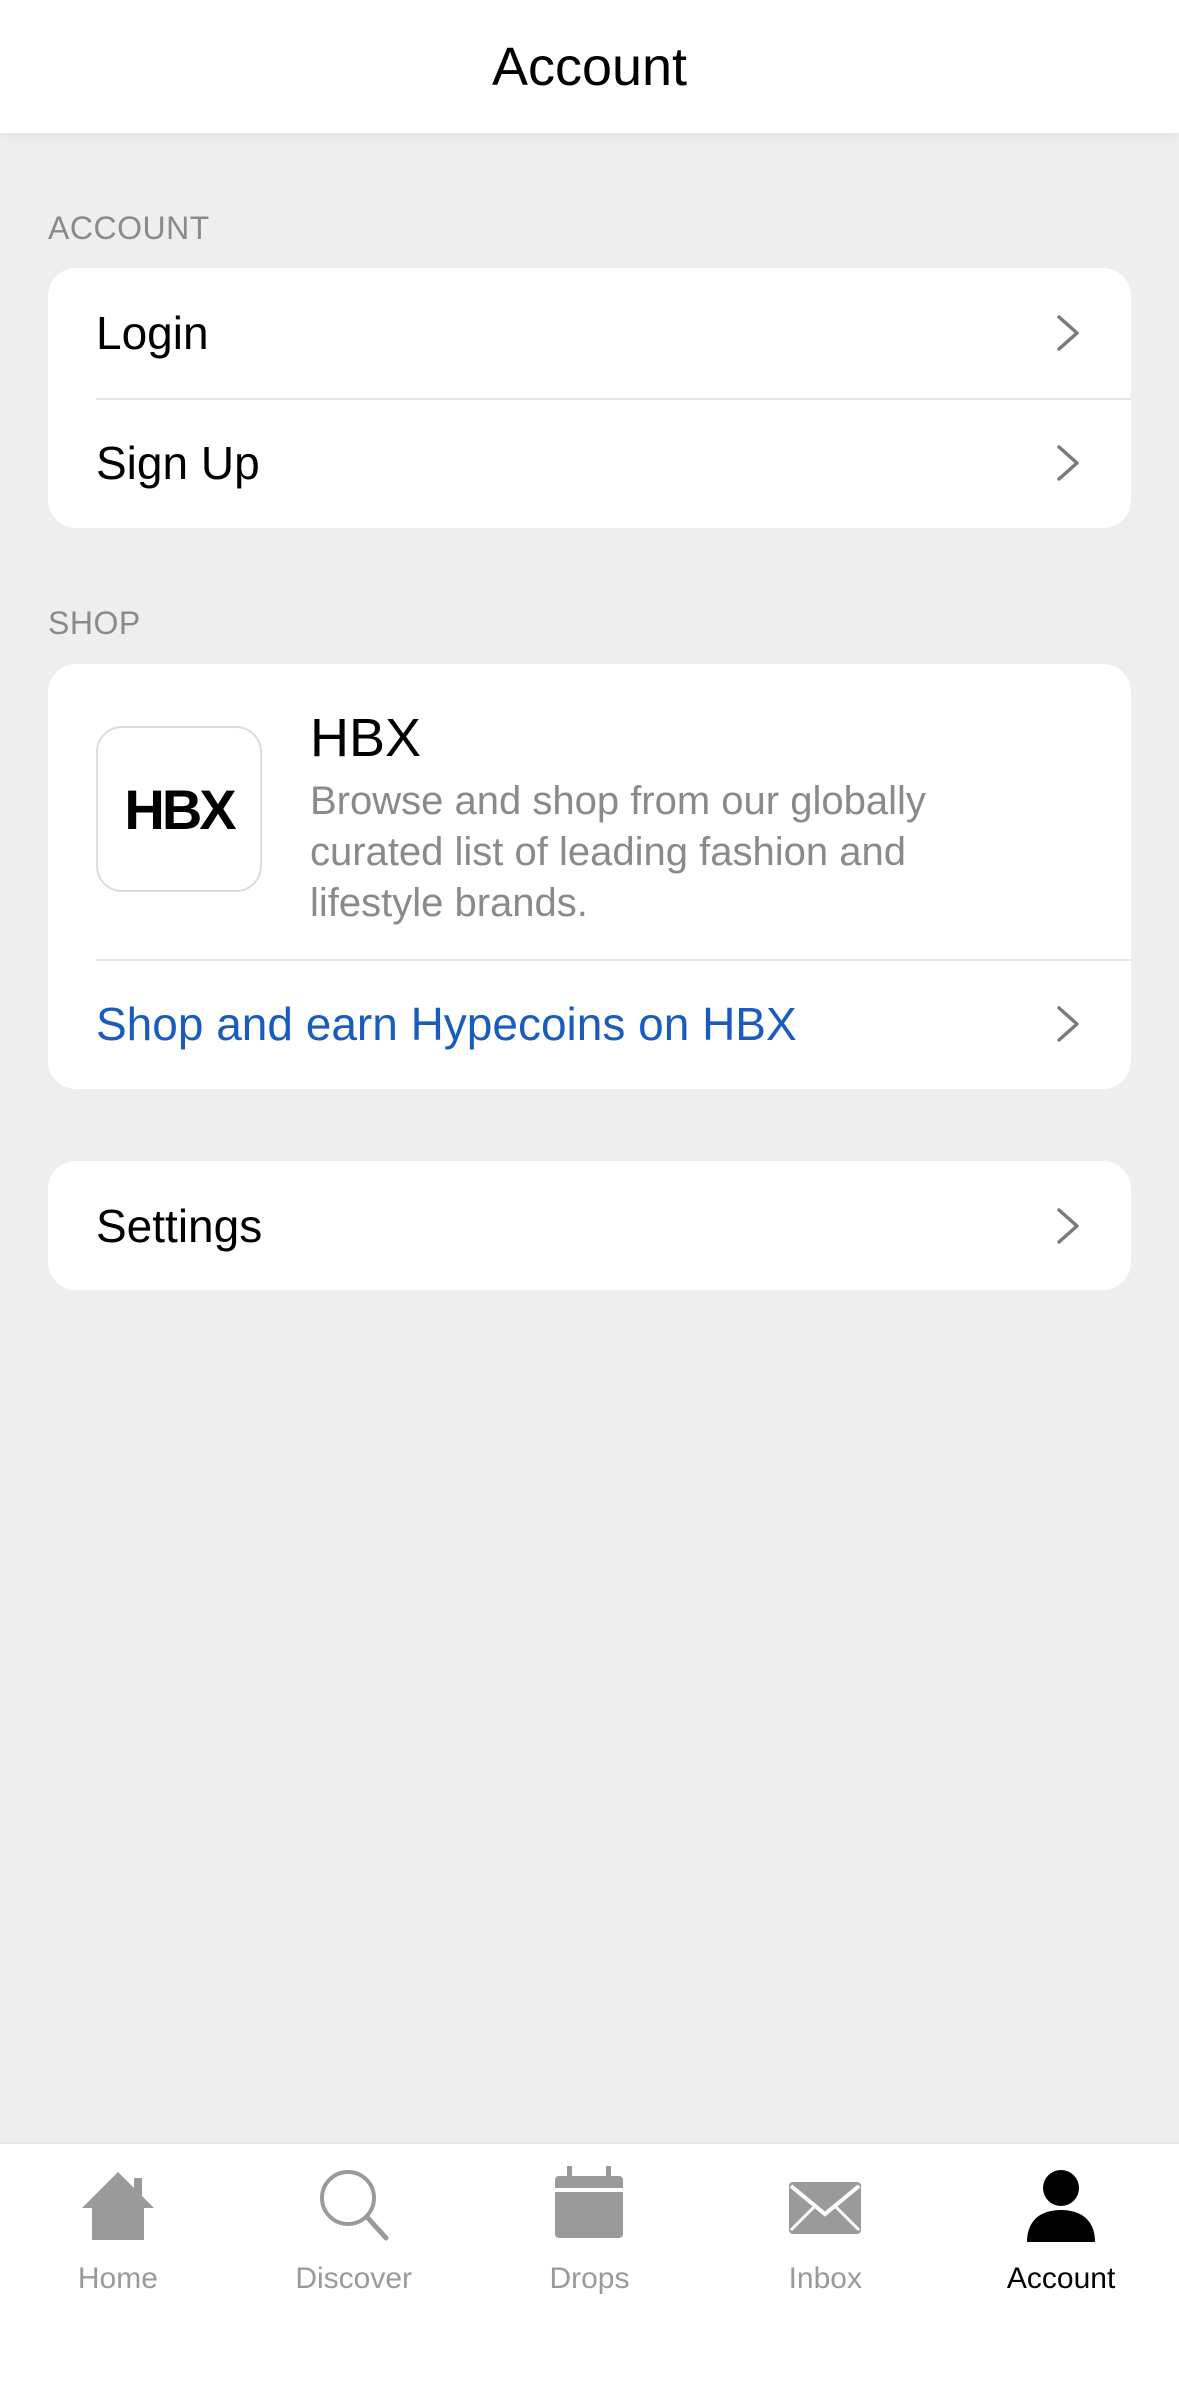  What do you see at coordinates (589, 2278) in the screenshot?
I see `tab-drops-label: Drops` at bounding box center [589, 2278].